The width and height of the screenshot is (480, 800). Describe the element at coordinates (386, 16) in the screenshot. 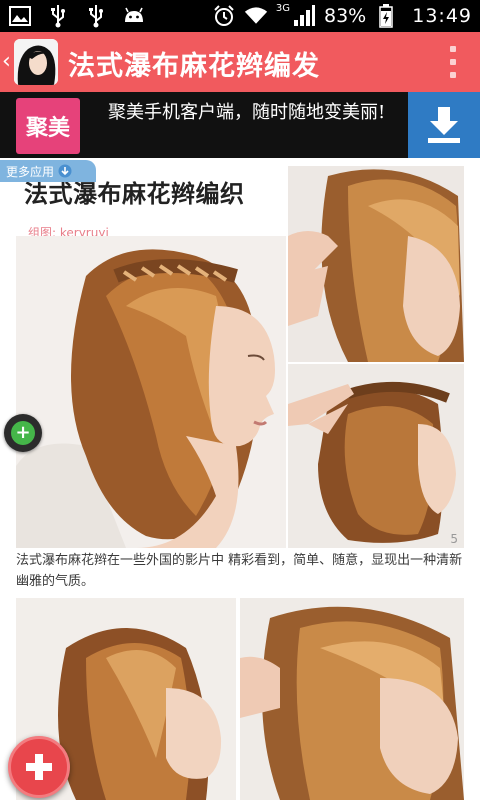

I see `battery-icon` at that location.